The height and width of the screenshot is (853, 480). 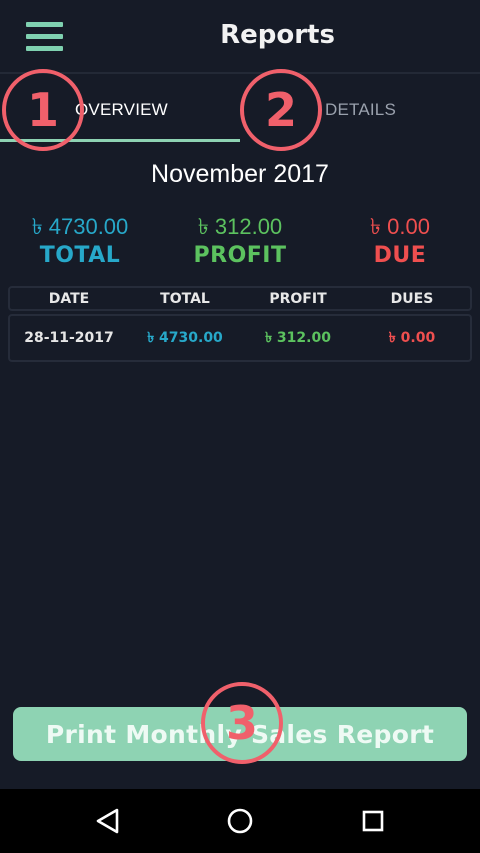 What do you see at coordinates (121, 109) in the screenshot?
I see `tab-overview-label: OVERVIEW` at bounding box center [121, 109].